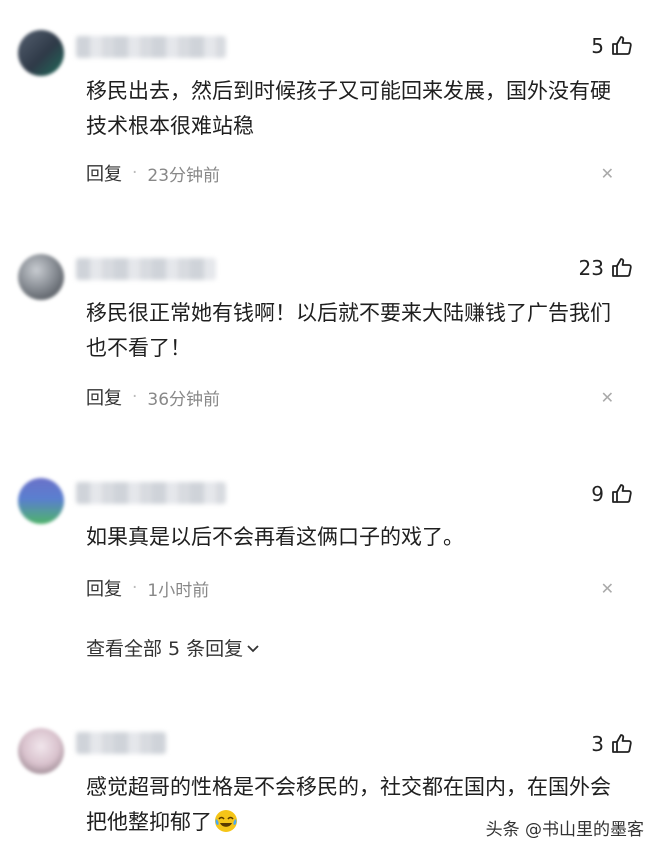 This screenshot has height=856, width=660. Describe the element at coordinates (184, 175) in the screenshot. I see `timestamp: 23分钟前` at that location.